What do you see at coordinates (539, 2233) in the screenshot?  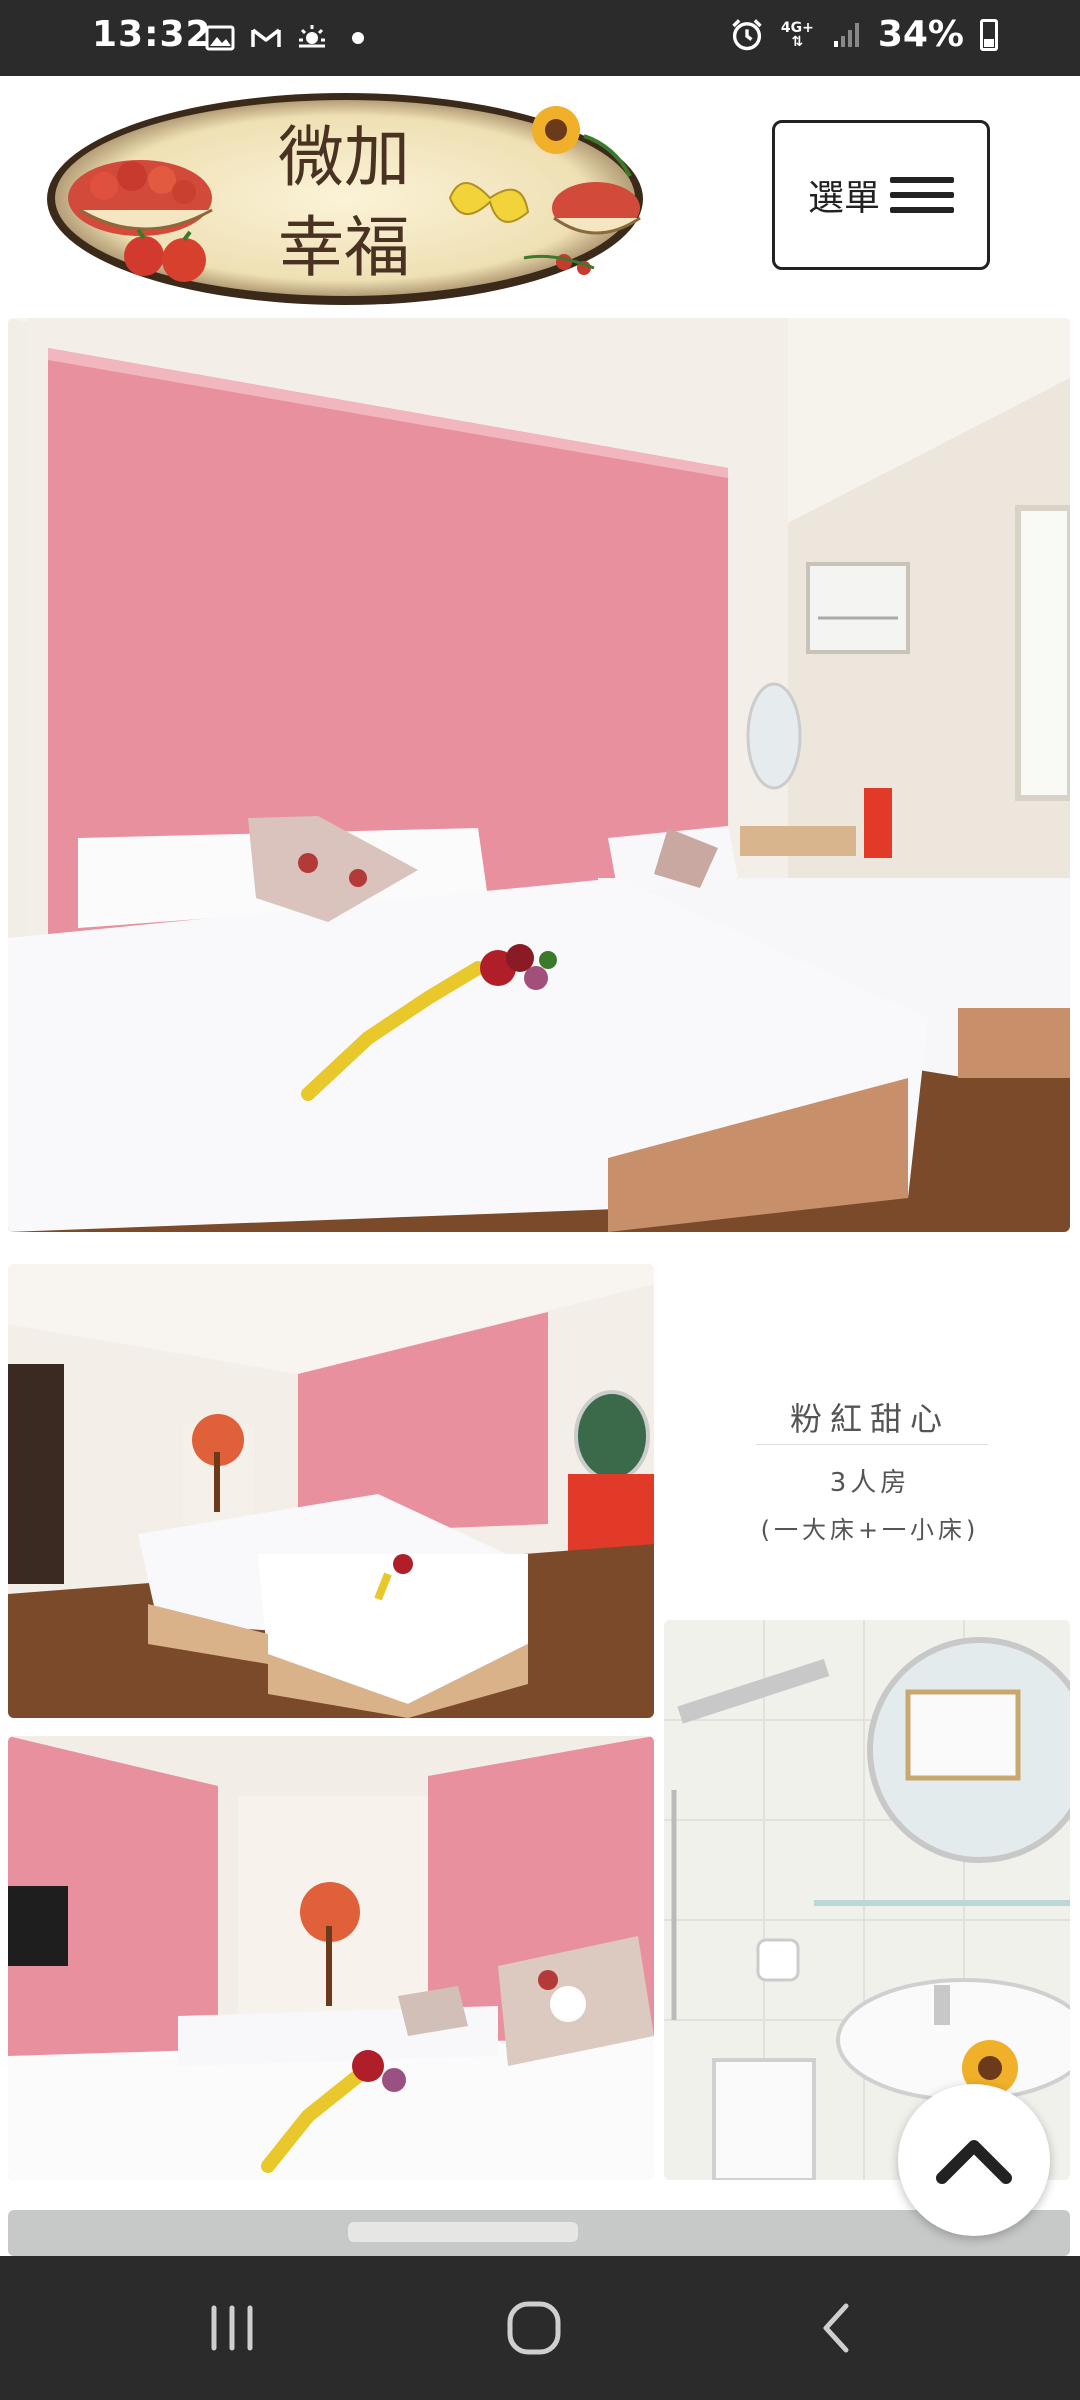 I see `next-room-photo` at bounding box center [539, 2233].